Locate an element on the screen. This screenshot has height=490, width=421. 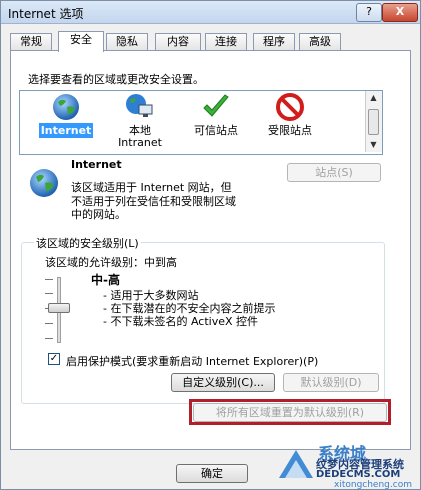
tab-privacy: 隐私 is located at coordinates (127, 42).